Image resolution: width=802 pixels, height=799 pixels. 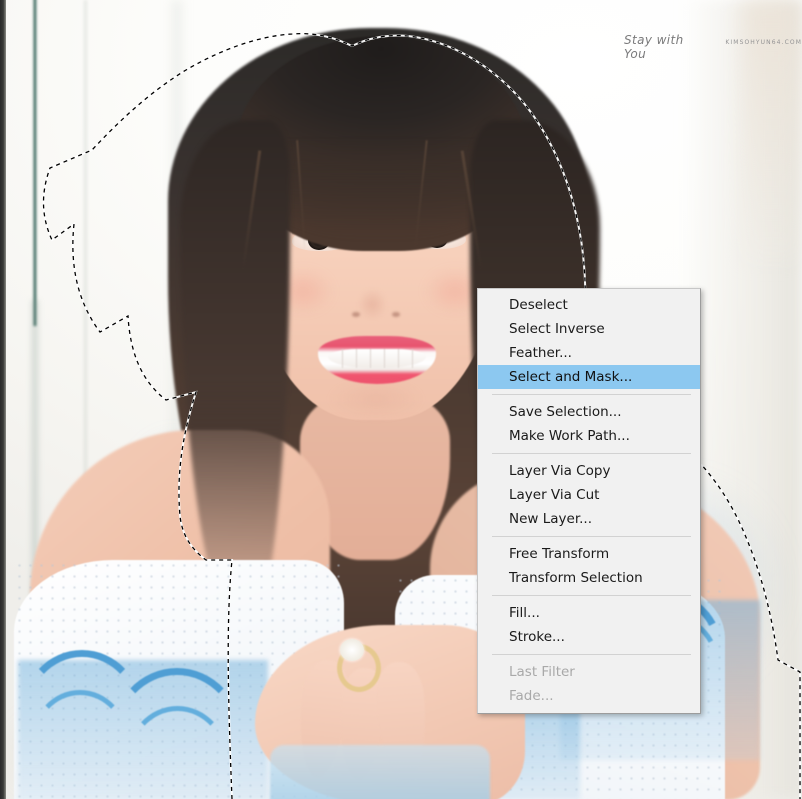 I want to click on nose, so click(x=376, y=294).